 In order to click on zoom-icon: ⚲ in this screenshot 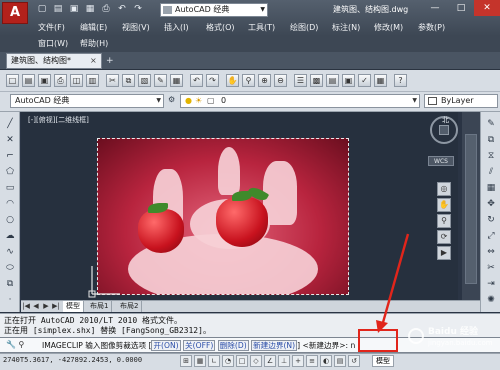, I will do `click(444, 221)`.